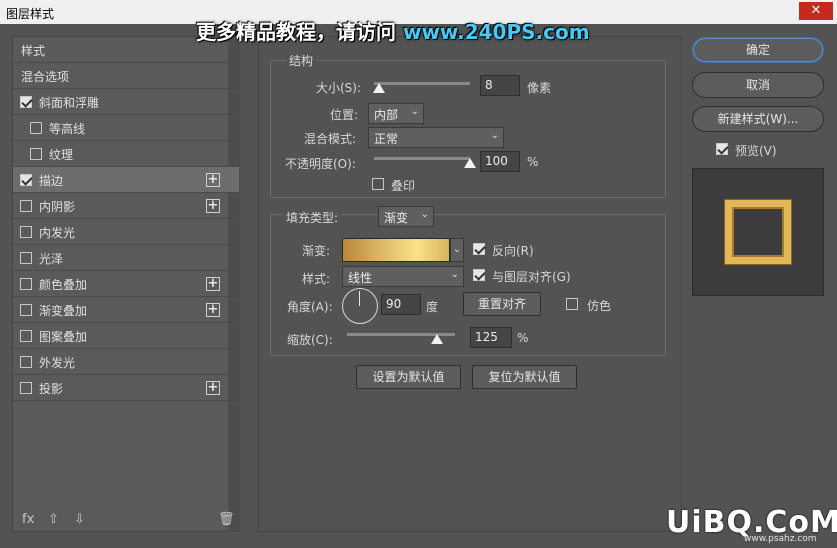  I want to click on position-label: 位置:, so click(344, 115).